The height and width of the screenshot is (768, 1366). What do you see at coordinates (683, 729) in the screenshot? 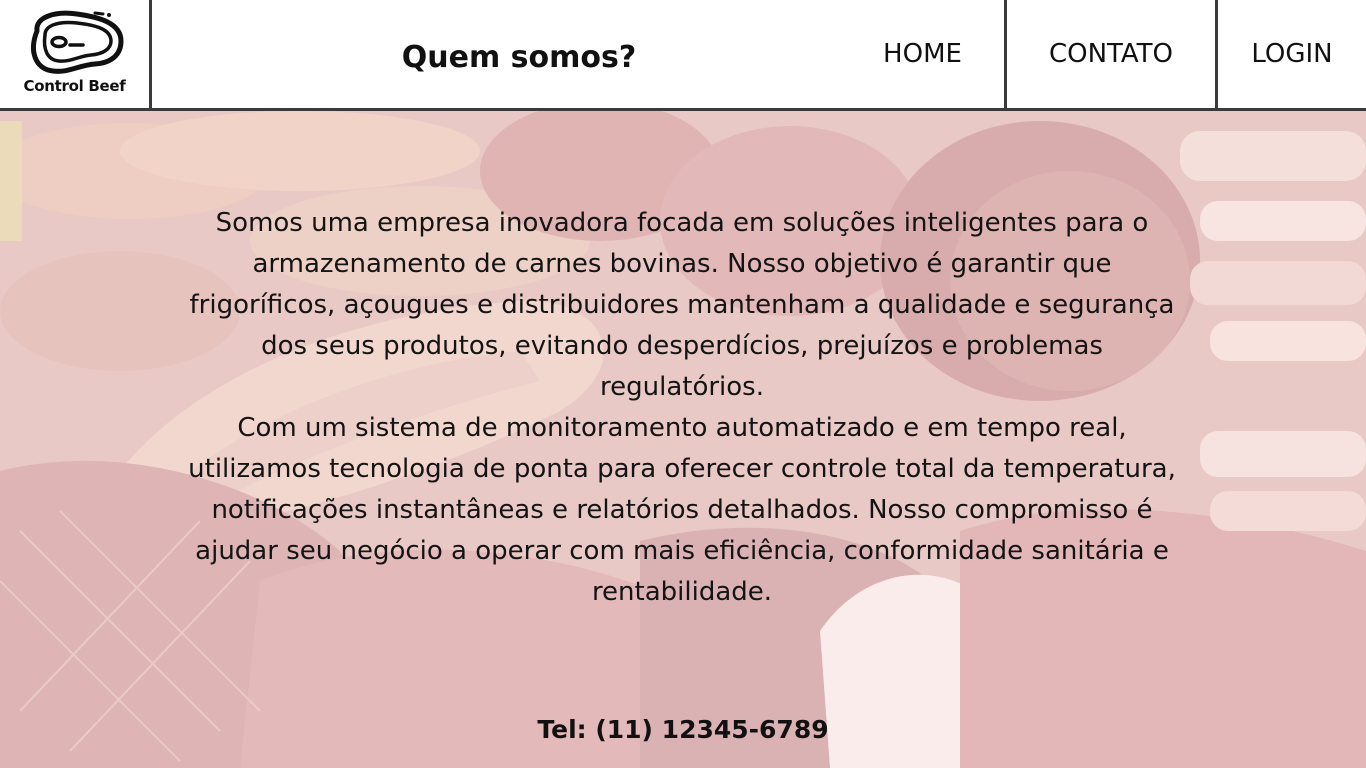
I see `contact-phone: Tel: (11) 12345-6789` at bounding box center [683, 729].